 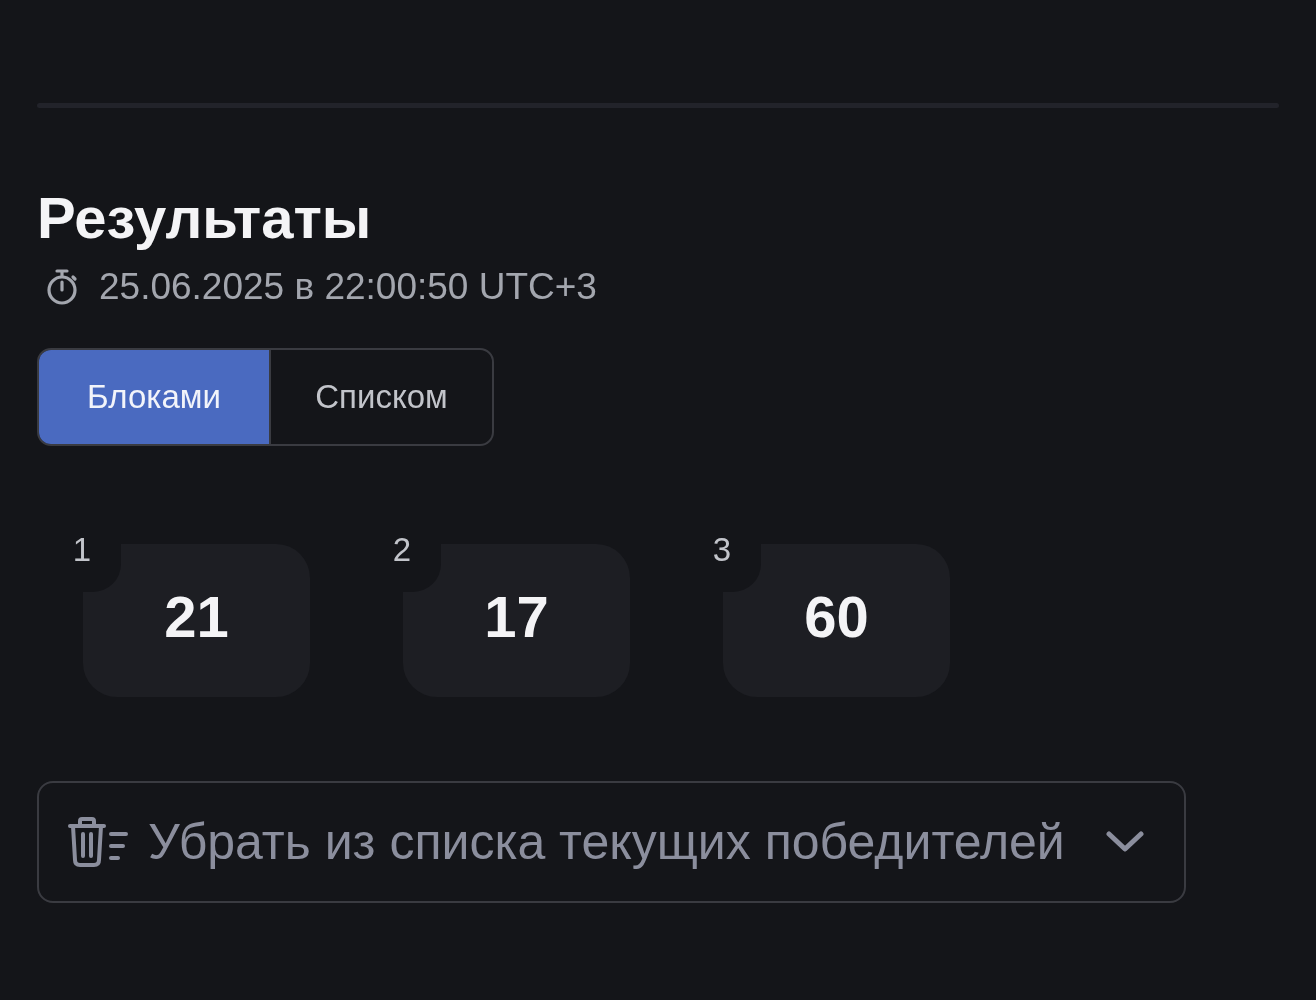 What do you see at coordinates (516, 617) in the screenshot?
I see `result-number: 17` at bounding box center [516, 617].